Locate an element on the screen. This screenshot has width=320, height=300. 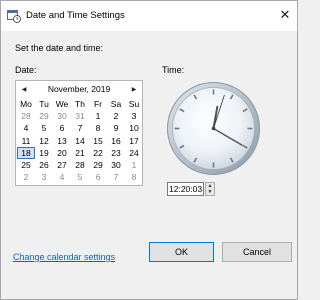
previous-month-button: ◀ is located at coordinates (24, 90).